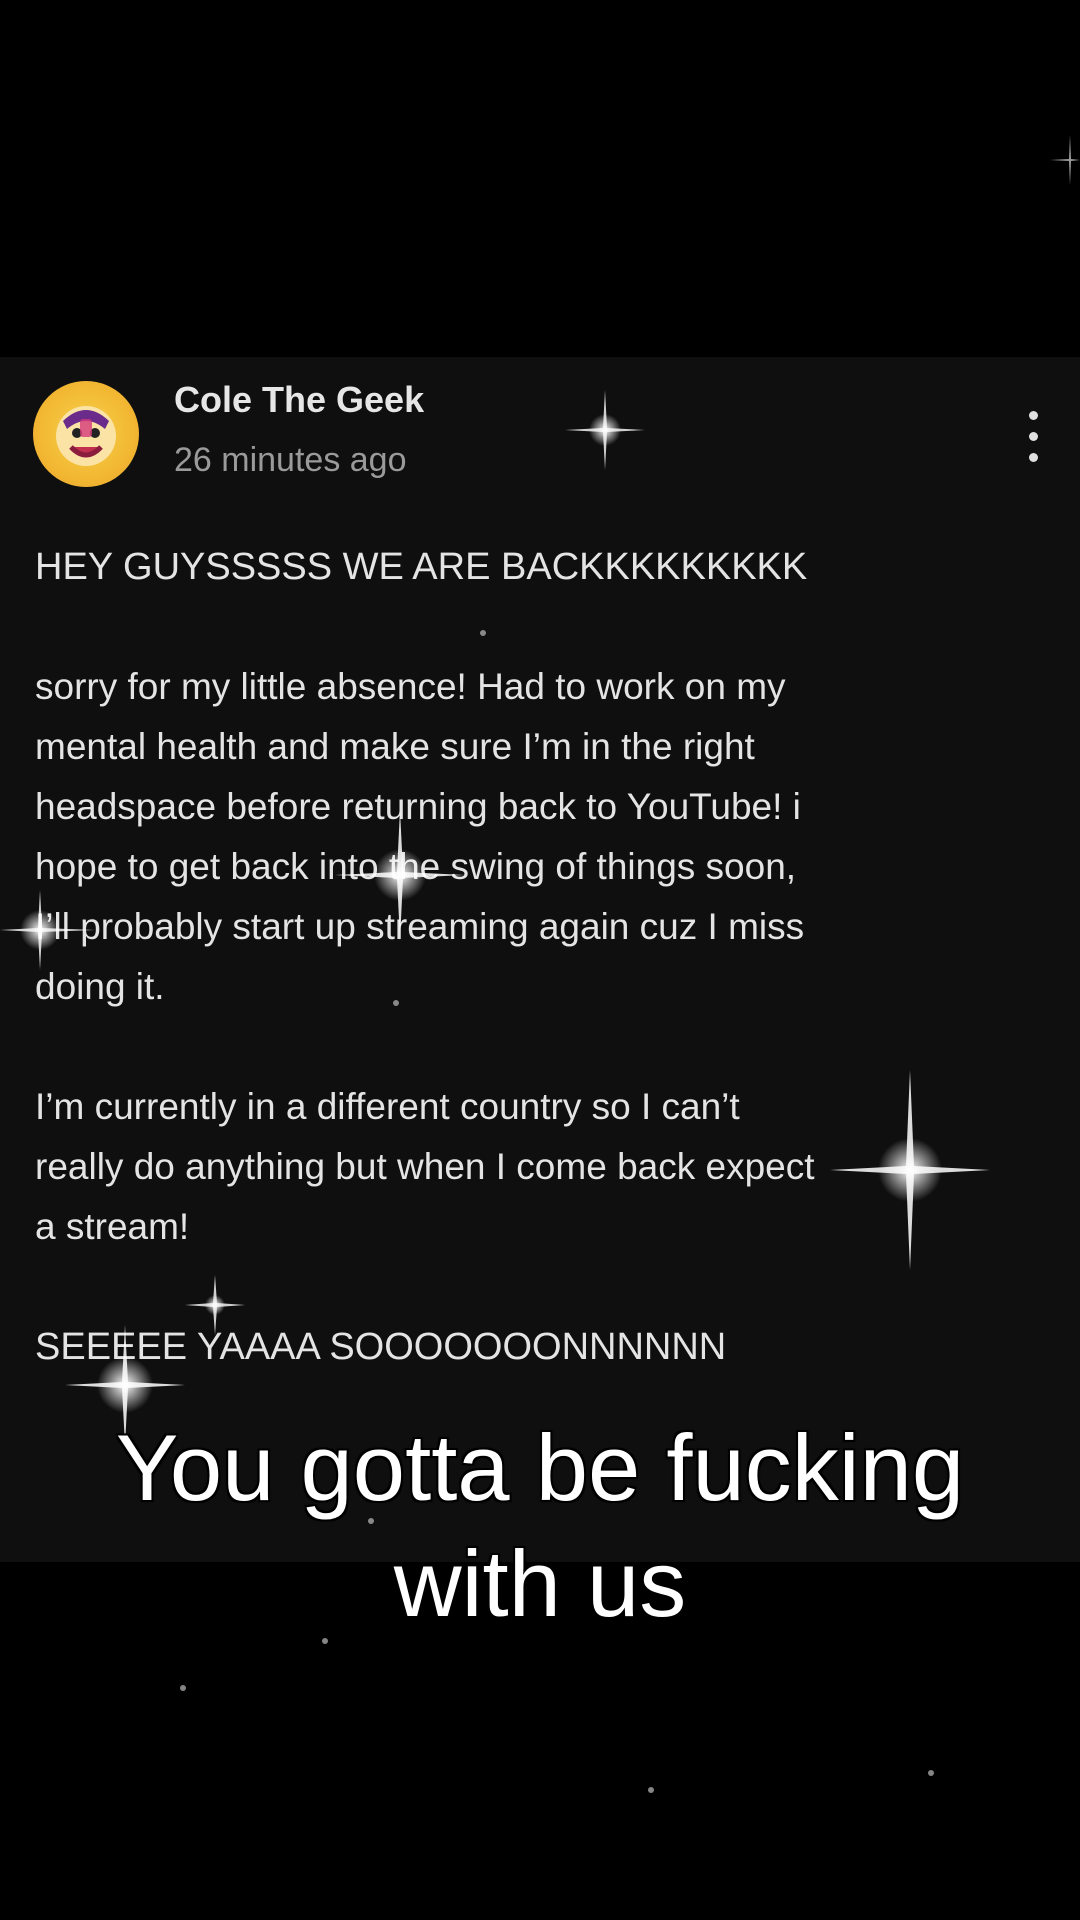  I want to click on post-line: doing it., so click(100, 986).